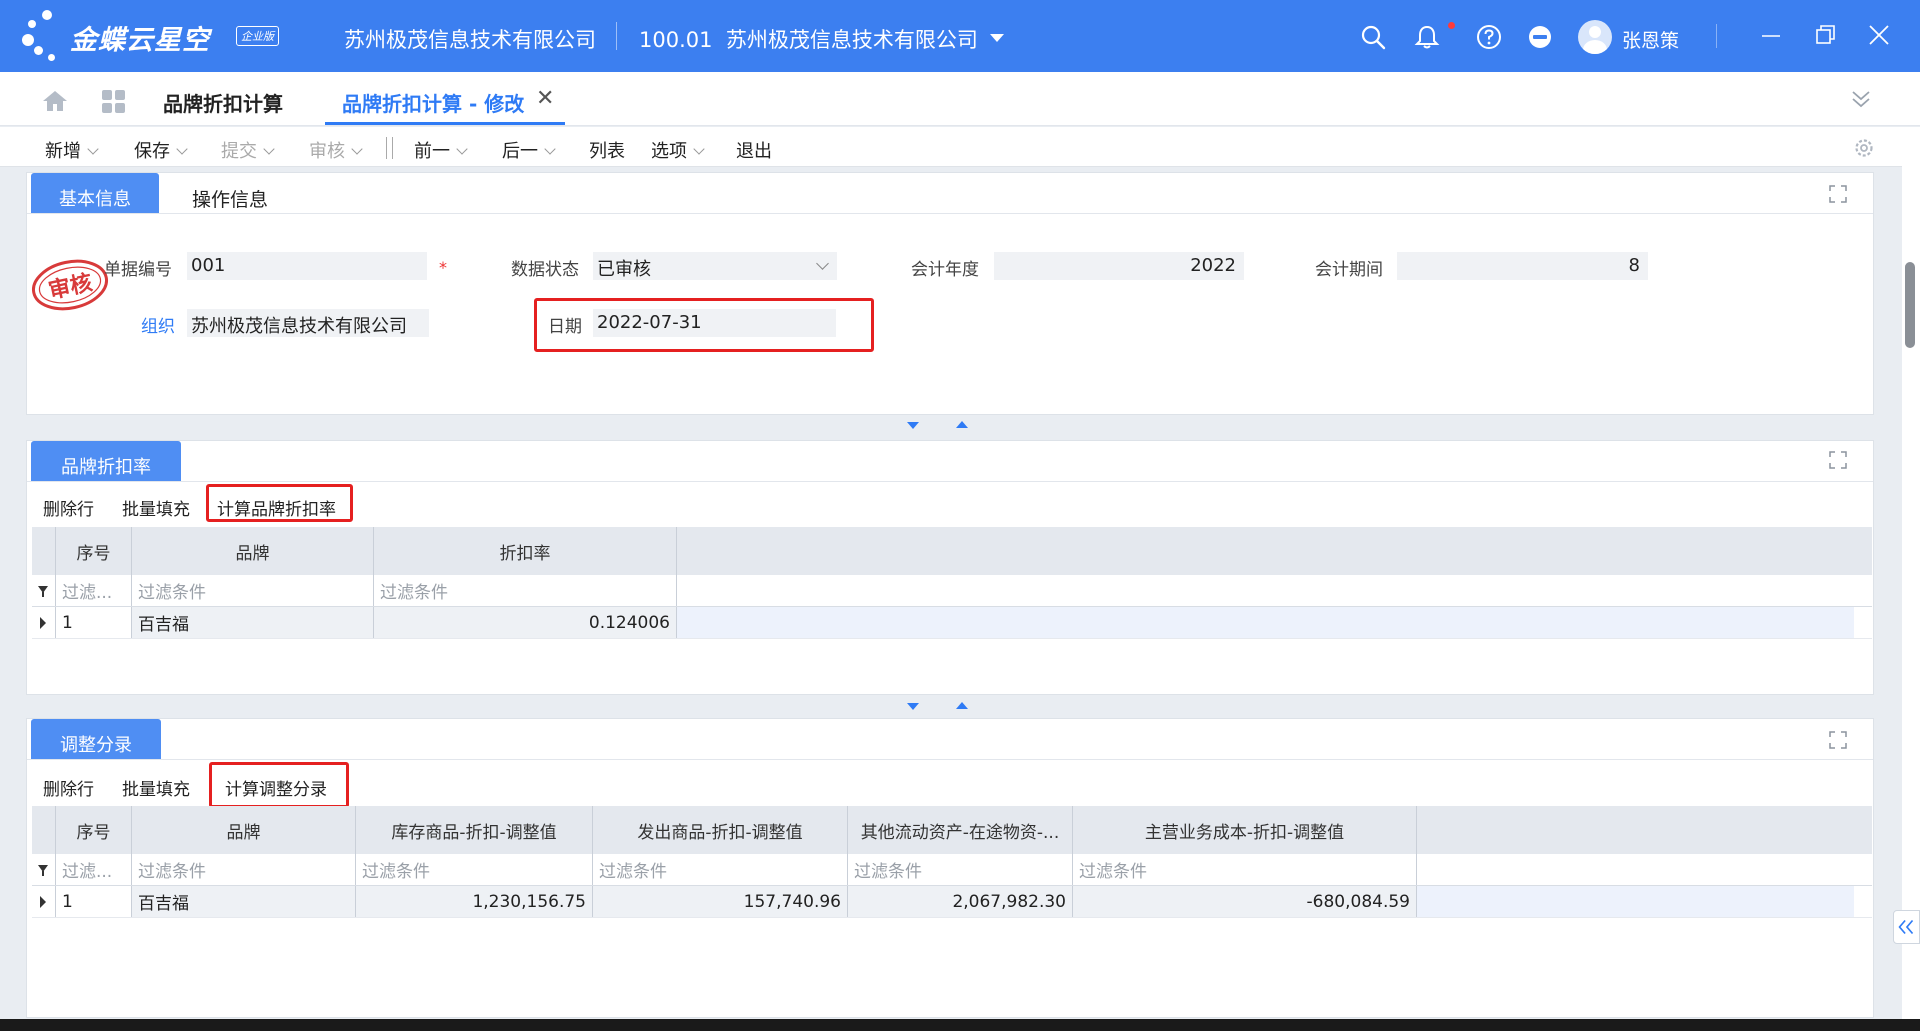 This screenshot has height=1031, width=1920. Describe the element at coordinates (433, 102) in the screenshot. I see `tab-brand-discount-edit: 品牌折扣计算 - 修改` at that location.